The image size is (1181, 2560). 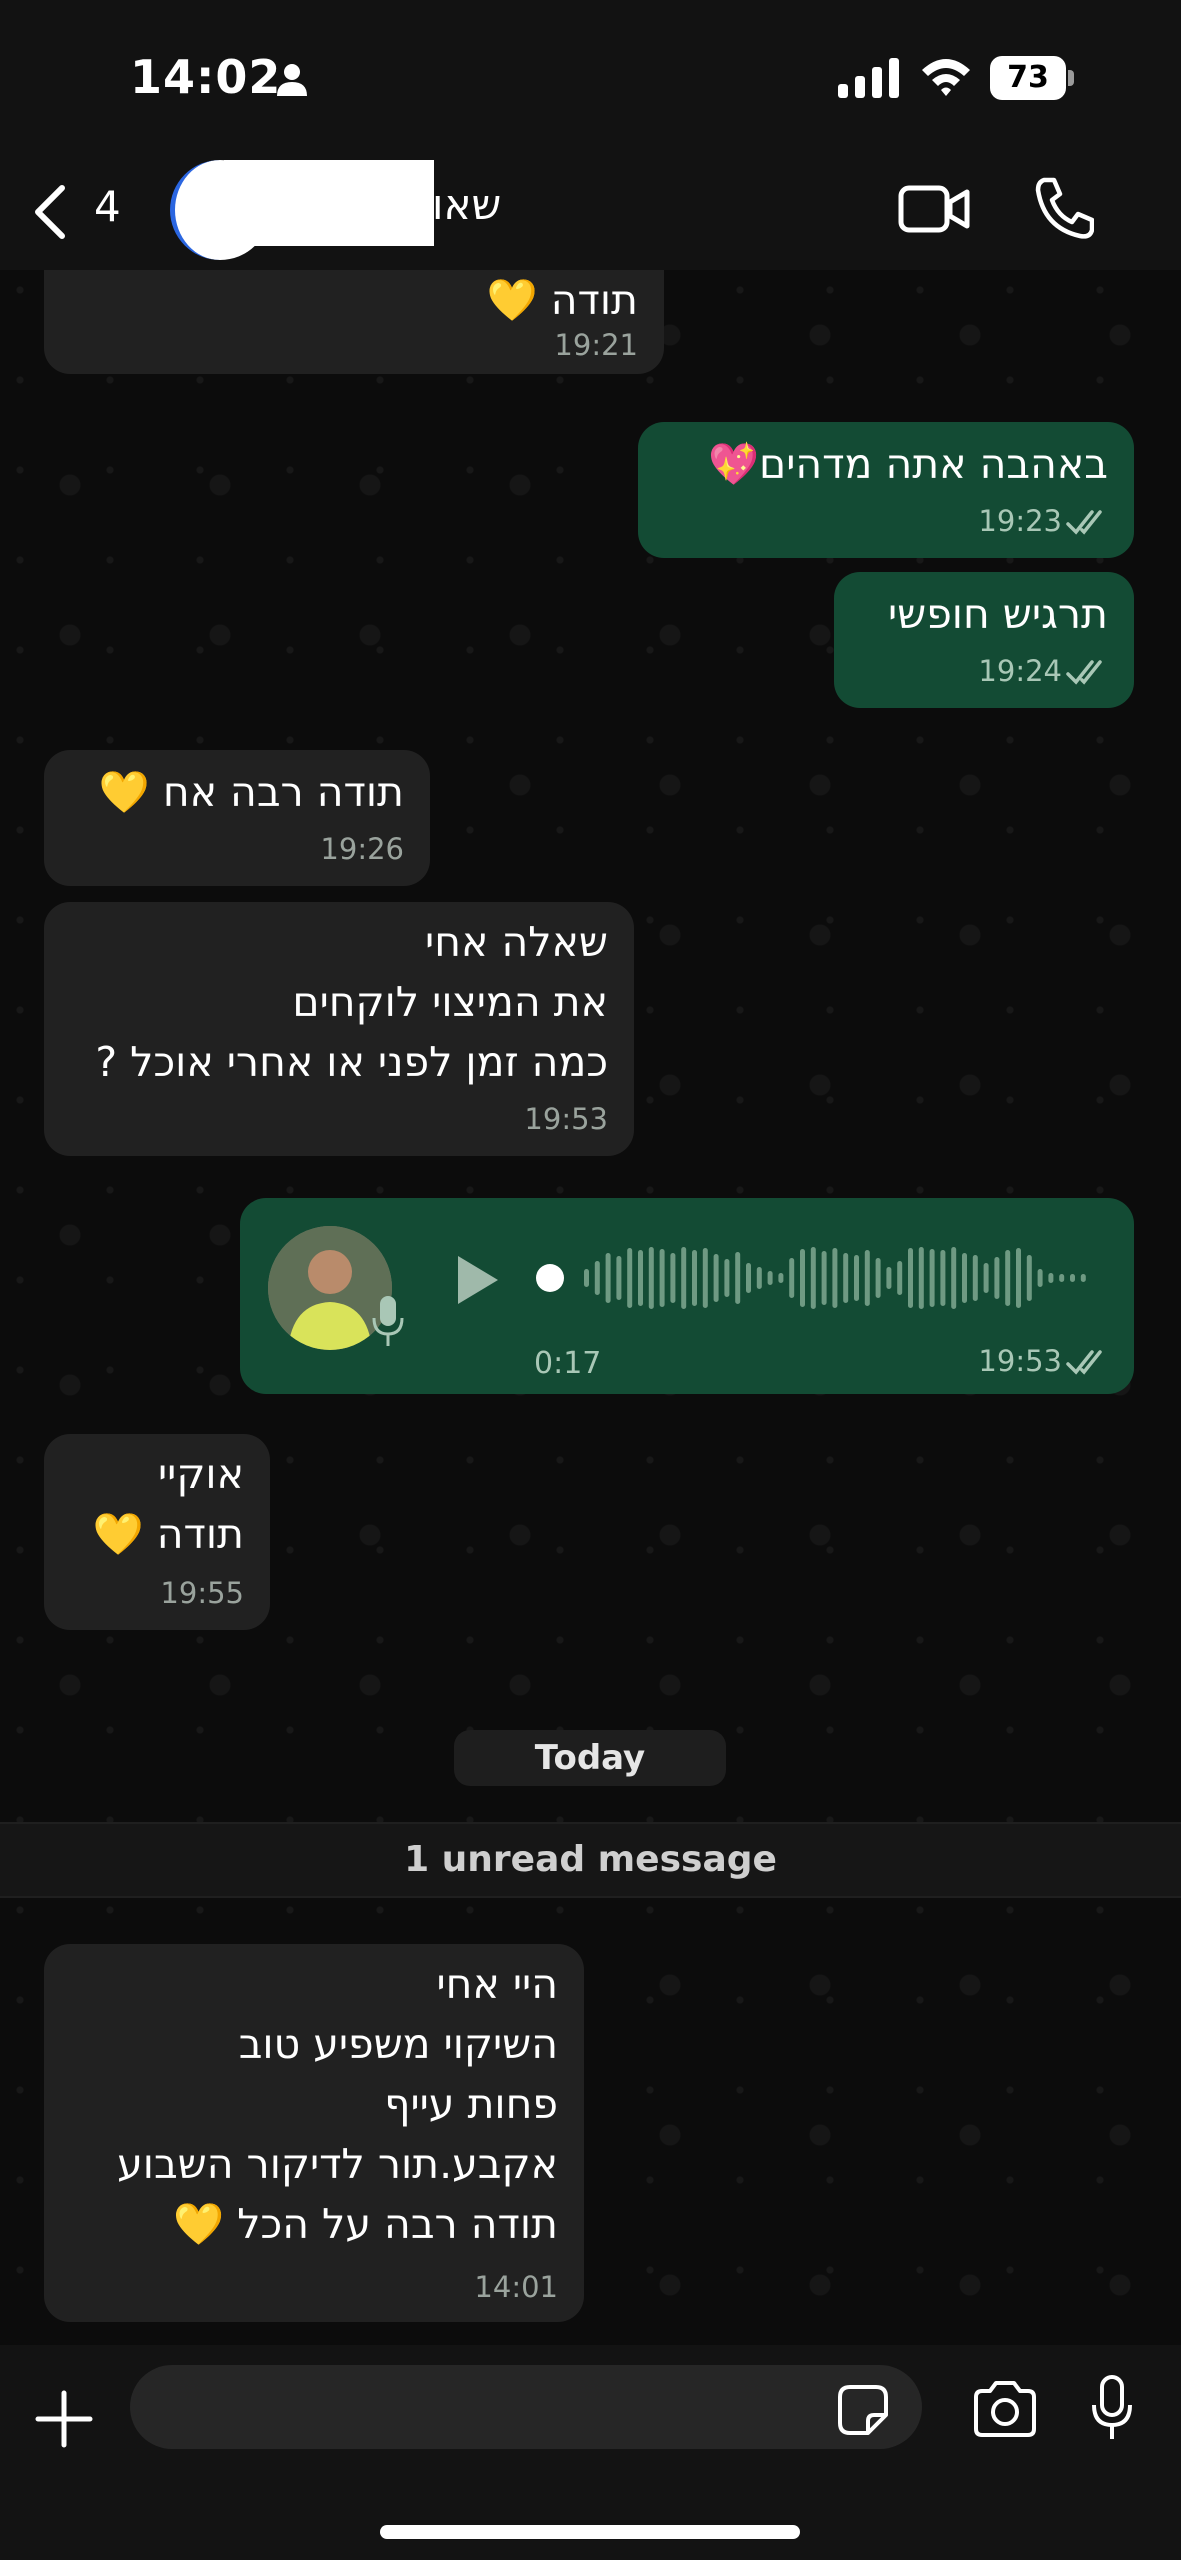 What do you see at coordinates (206, 77) in the screenshot?
I see `status-time: 14:02` at bounding box center [206, 77].